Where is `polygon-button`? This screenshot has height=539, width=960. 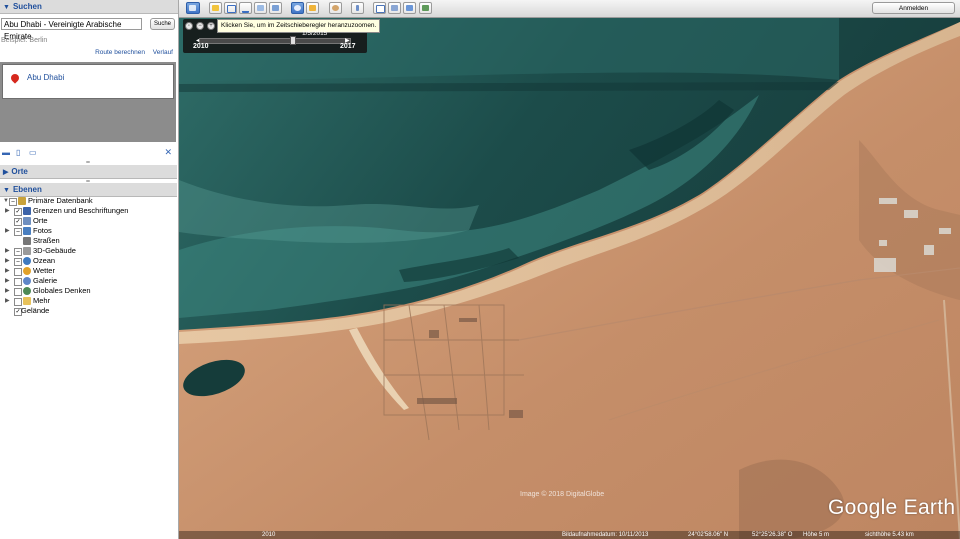 polygon-button is located at coordinates (230, 8).